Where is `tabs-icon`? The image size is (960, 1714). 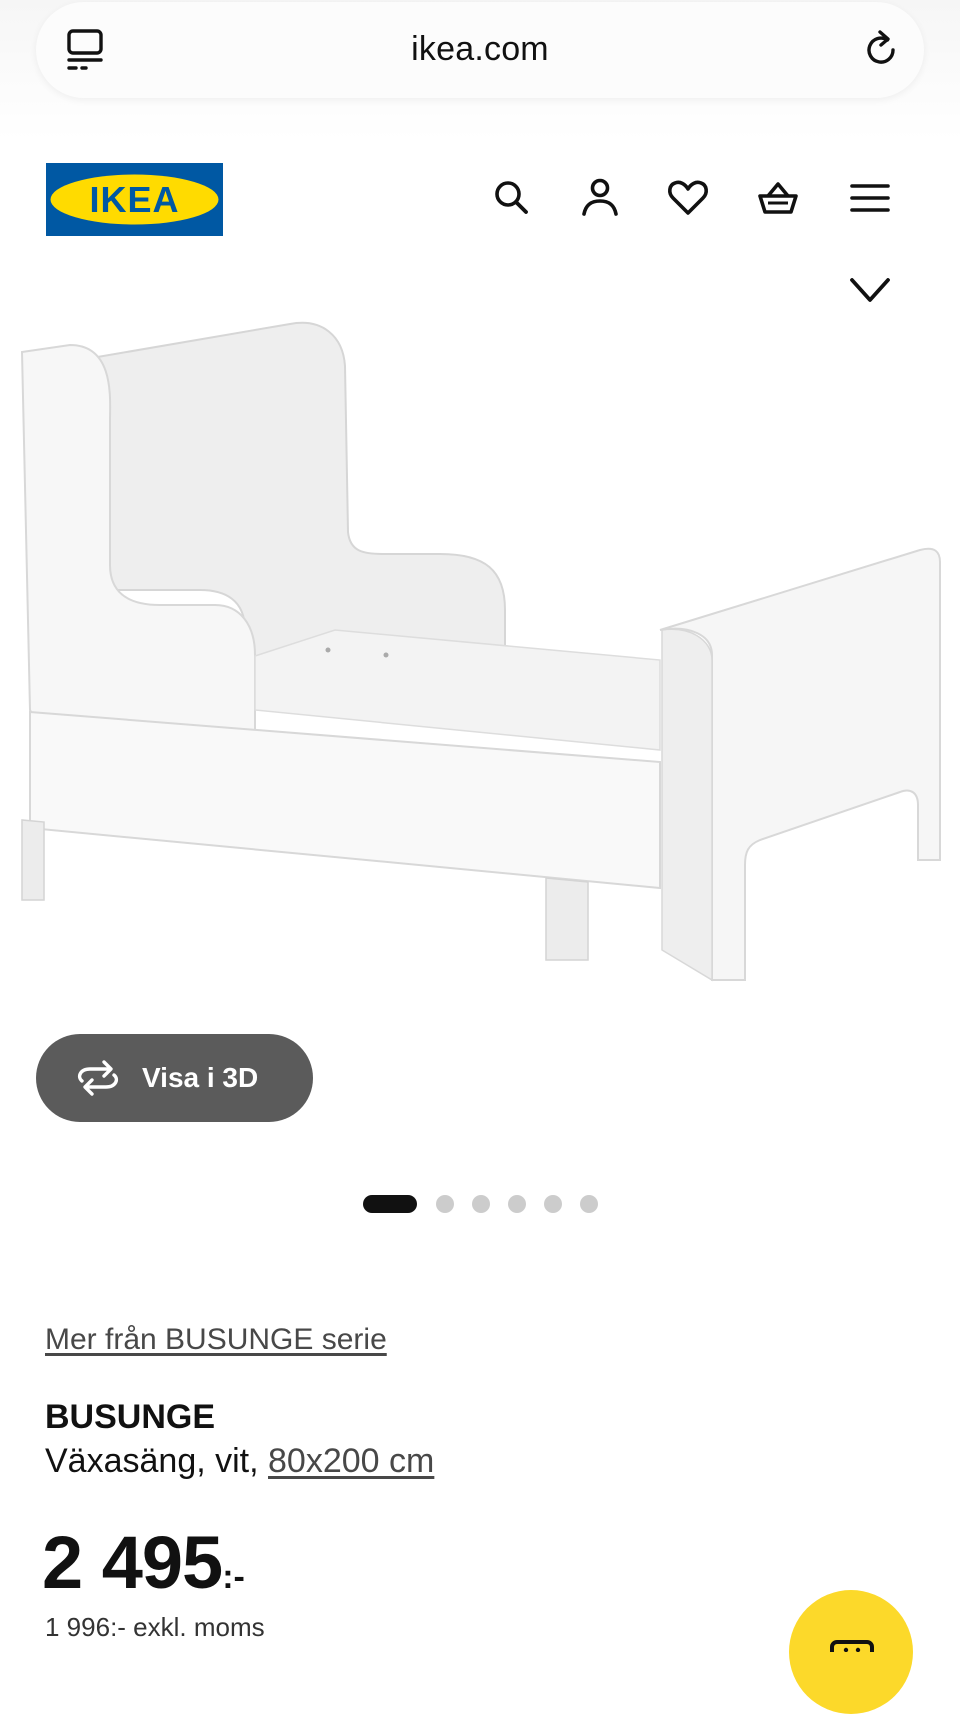
tabs-icon is located at coordinates (86, 50).